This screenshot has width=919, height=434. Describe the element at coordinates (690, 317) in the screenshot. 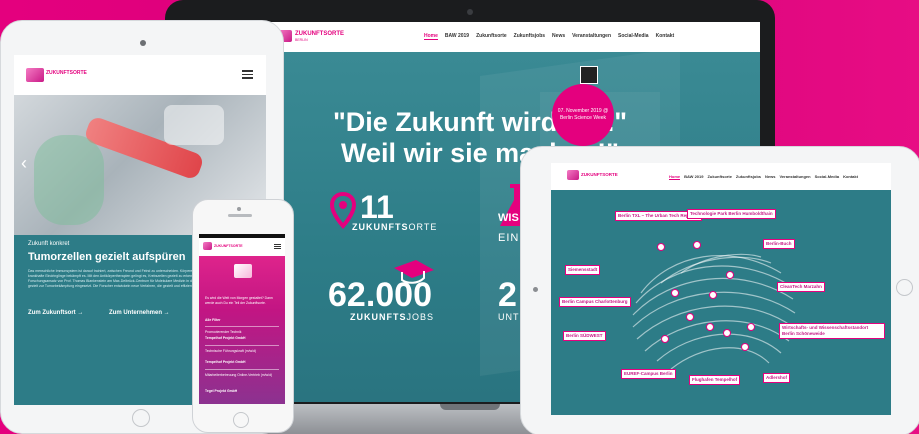

I see `map-dot-charlottenburg` at that location.